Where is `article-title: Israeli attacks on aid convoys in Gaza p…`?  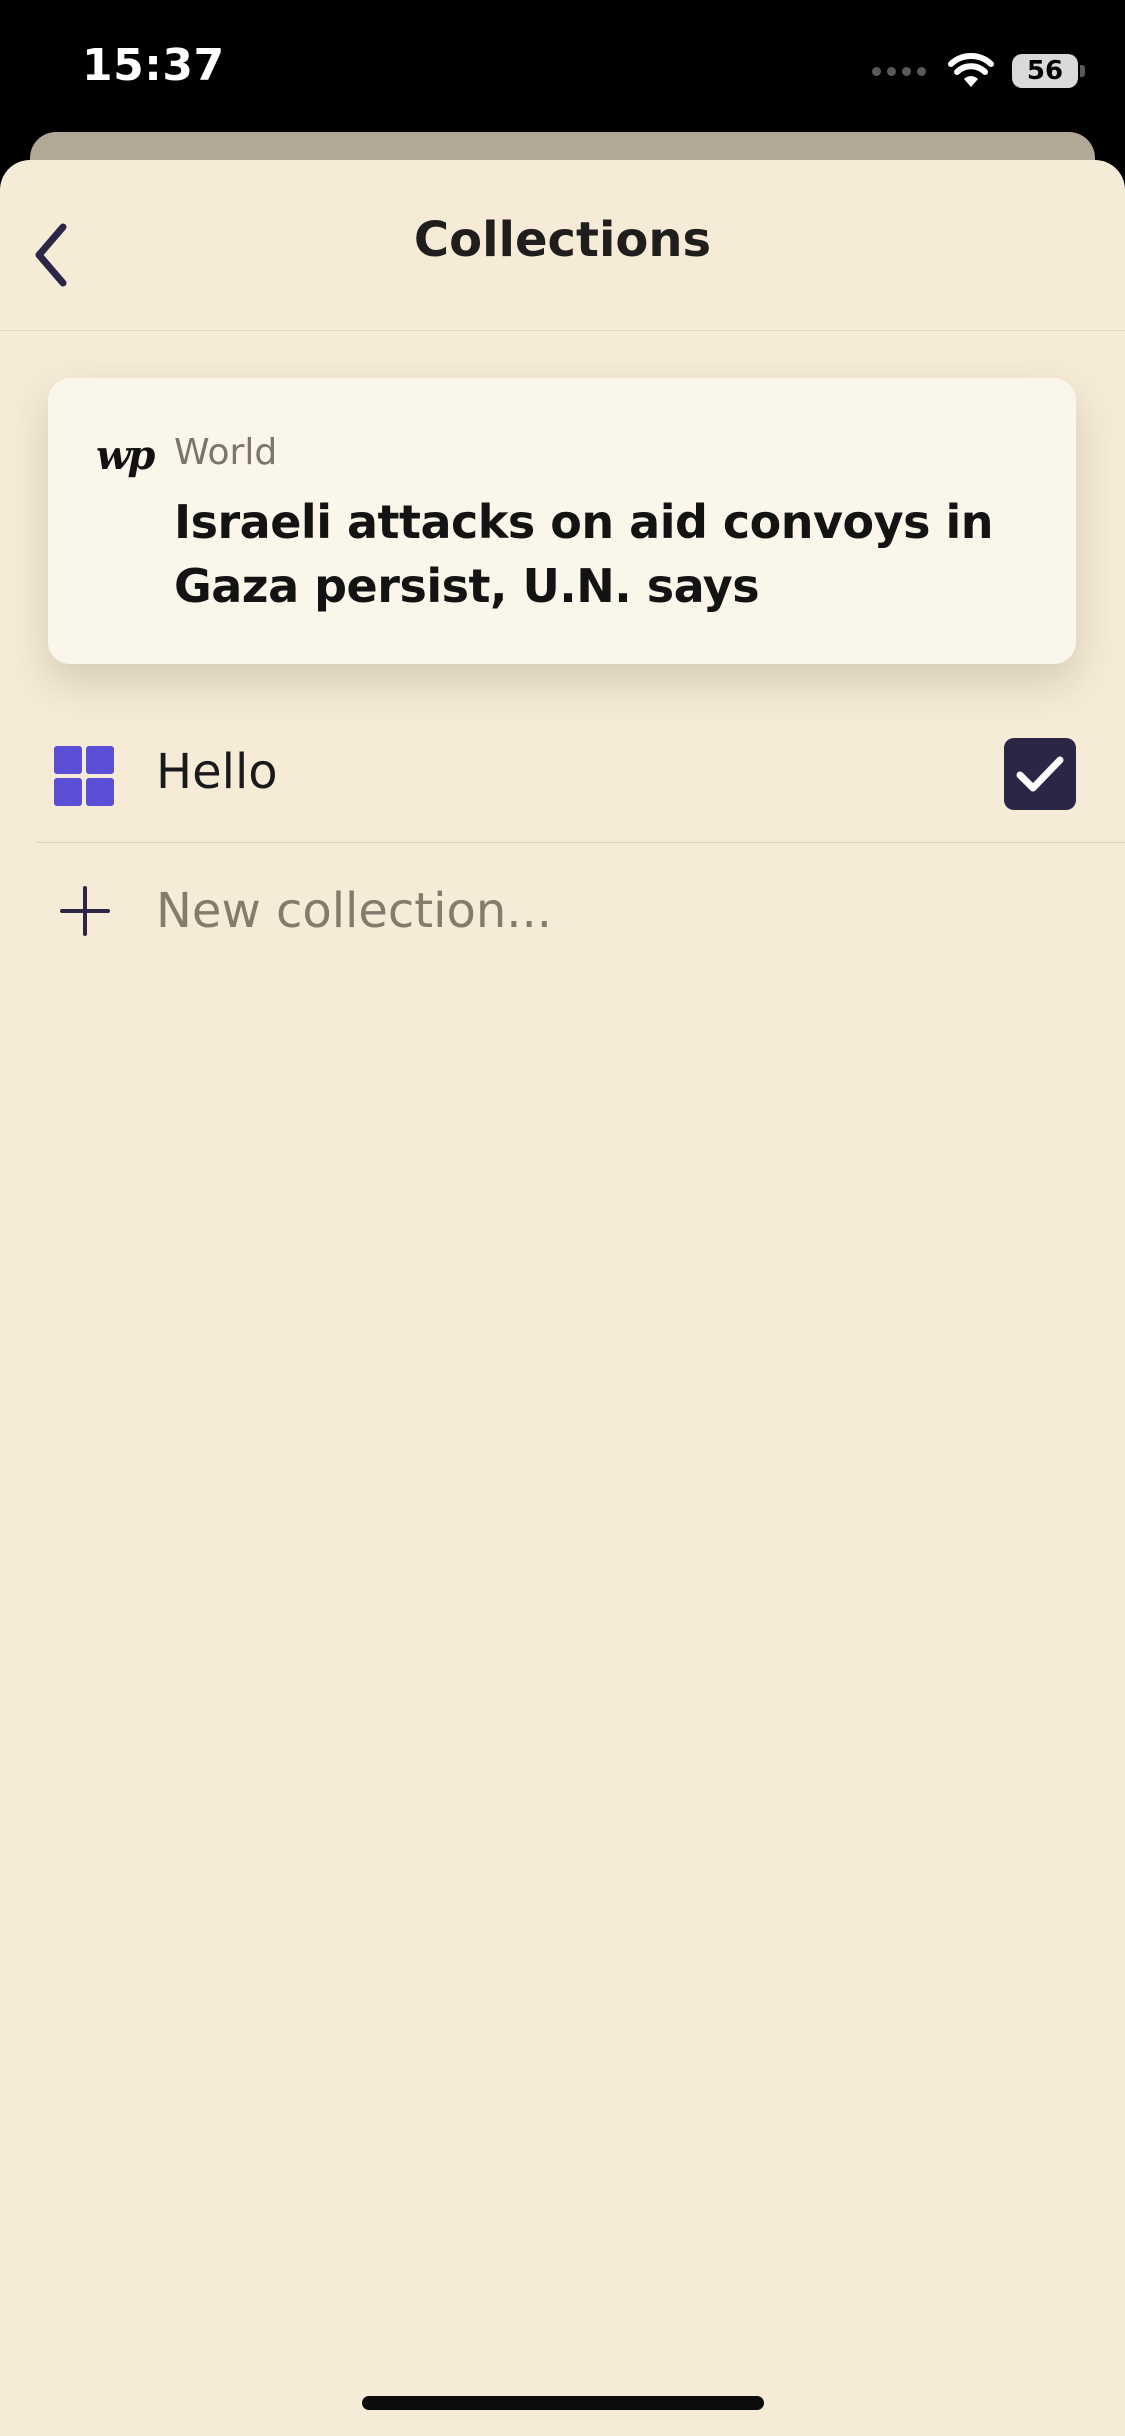
article-title: Israeli attacks on aid convoys in Gaza p… is located at coordinates (584, 554).